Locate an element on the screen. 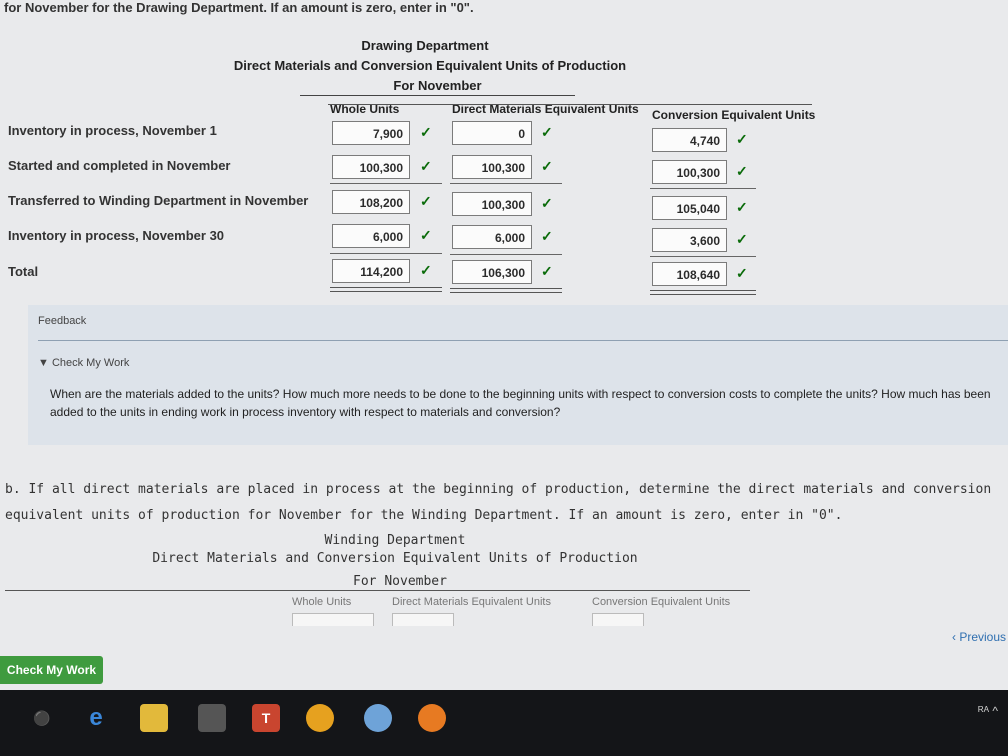 This screenshot has width=1008, height=756. input-whole-started-completed: 100,300 is located at coordinates (371, 167).